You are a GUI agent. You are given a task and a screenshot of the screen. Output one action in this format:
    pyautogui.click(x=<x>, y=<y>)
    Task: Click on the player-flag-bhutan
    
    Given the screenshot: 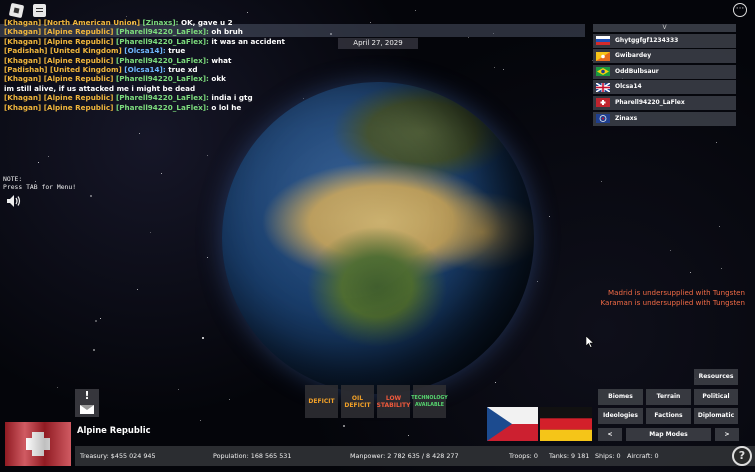 What is the action you would take?
    pyautogui.click(x=603, y=56)
    